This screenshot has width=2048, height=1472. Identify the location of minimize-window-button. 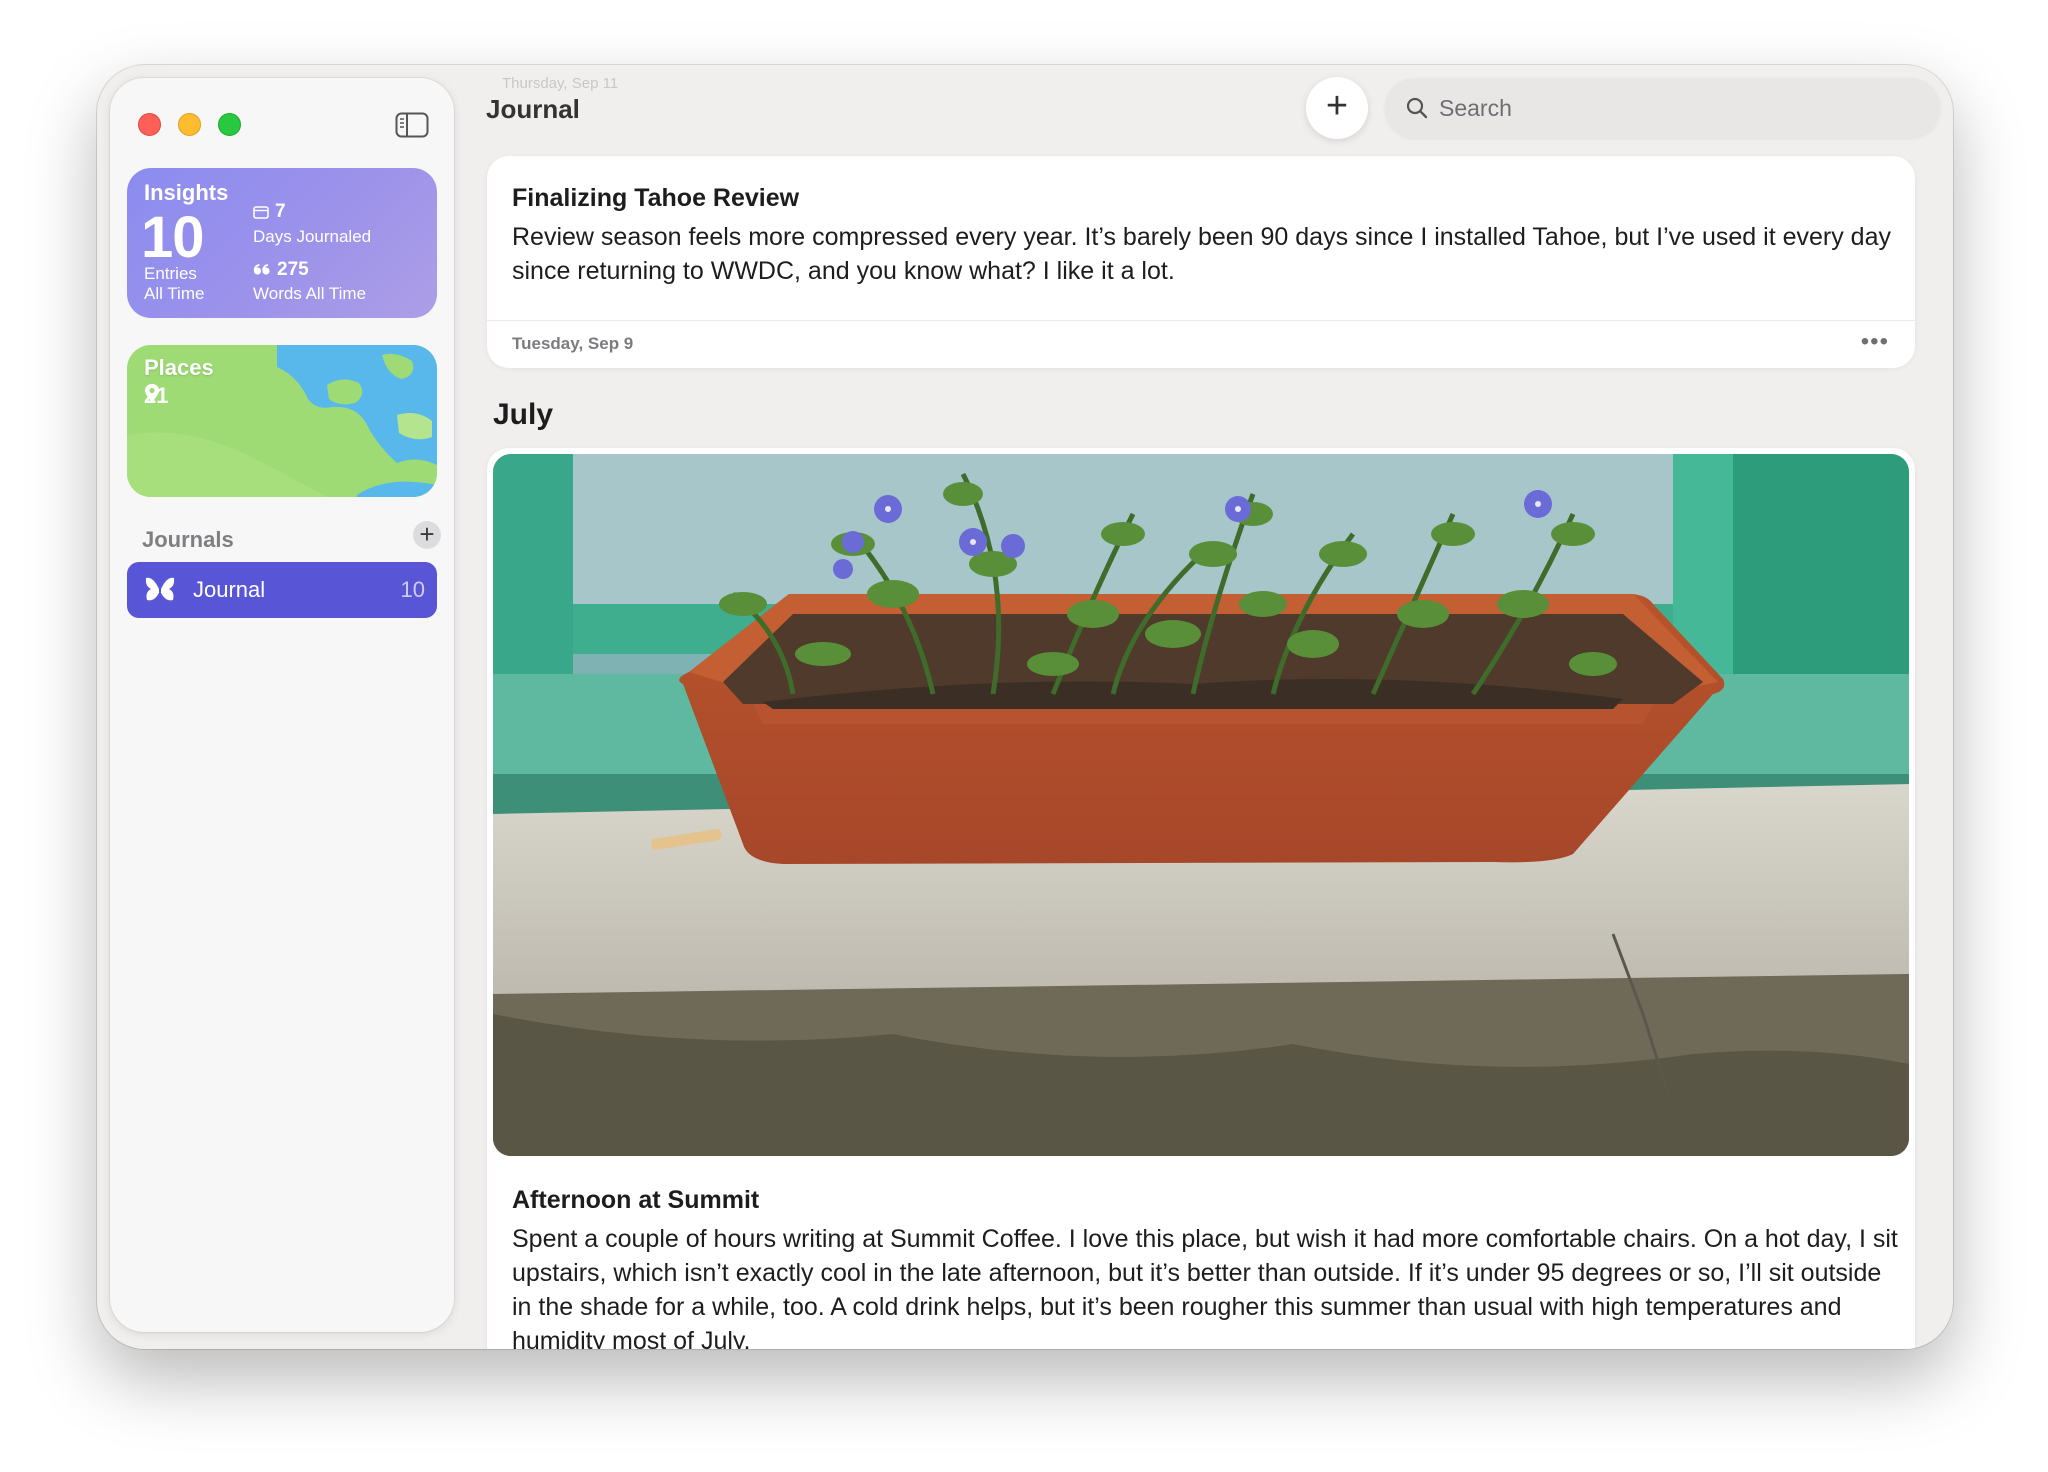
(189, 124).